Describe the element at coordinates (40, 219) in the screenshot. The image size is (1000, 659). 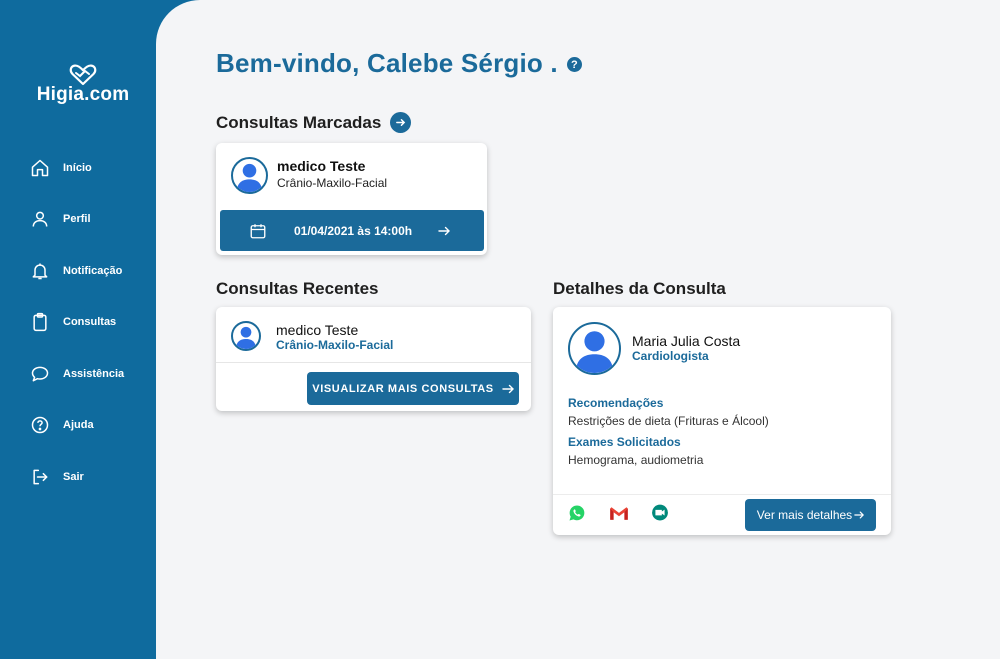
I see `user-icon` at that location.